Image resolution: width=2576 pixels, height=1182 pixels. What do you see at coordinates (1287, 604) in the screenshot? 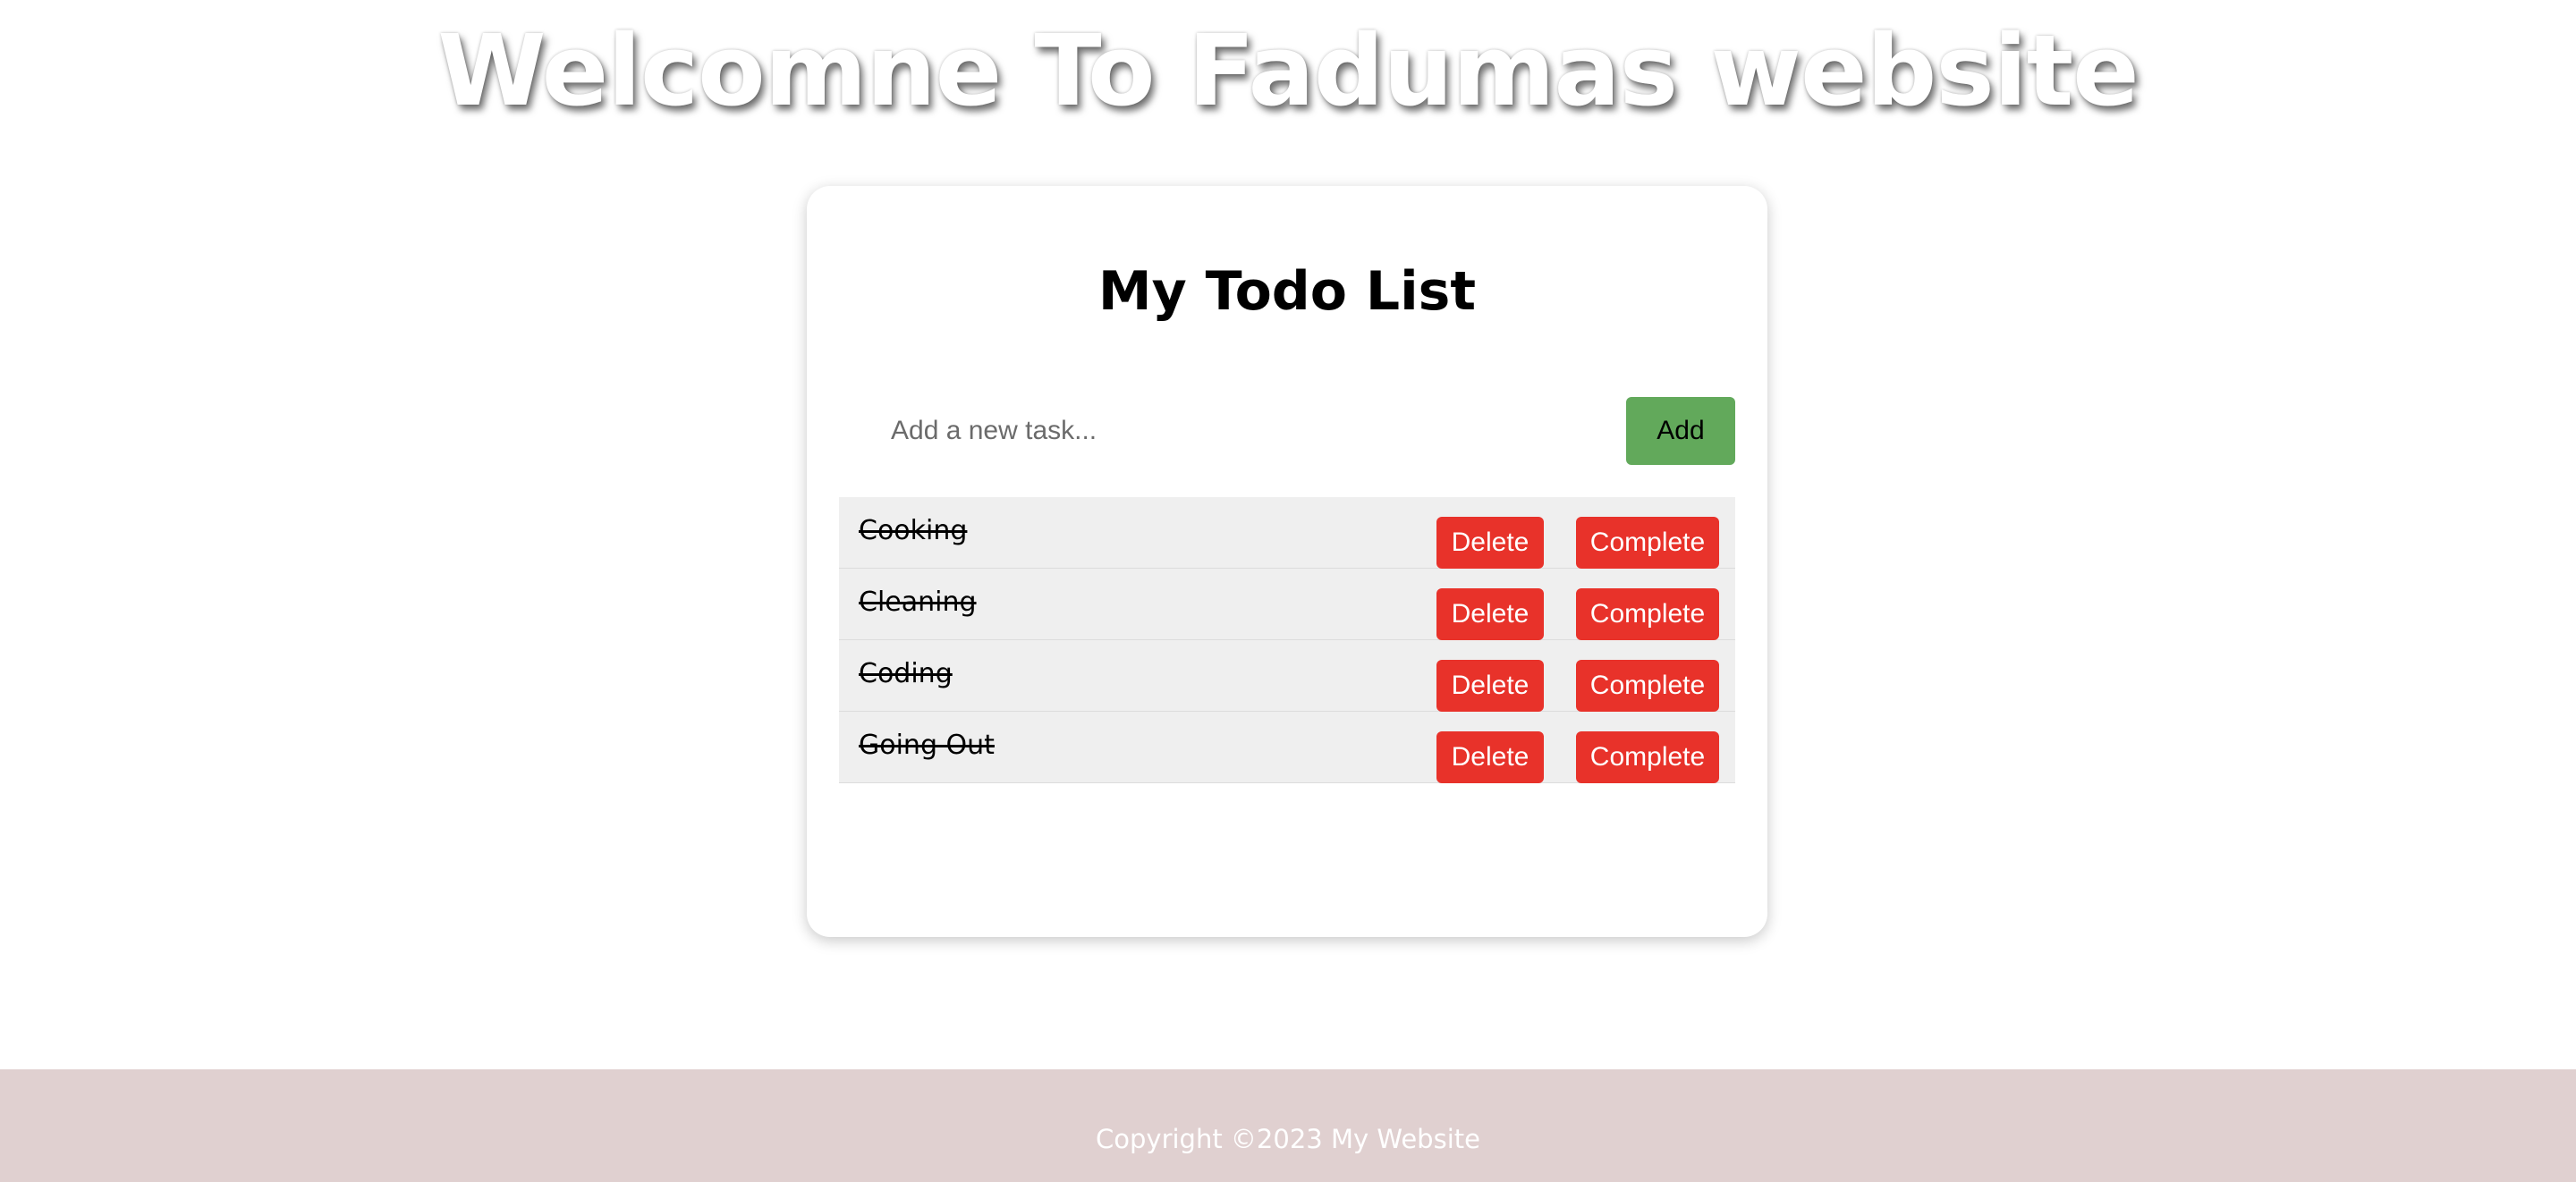
I see `task-item: Cleaning Delete Complete` at bounding box center [1287, 604].